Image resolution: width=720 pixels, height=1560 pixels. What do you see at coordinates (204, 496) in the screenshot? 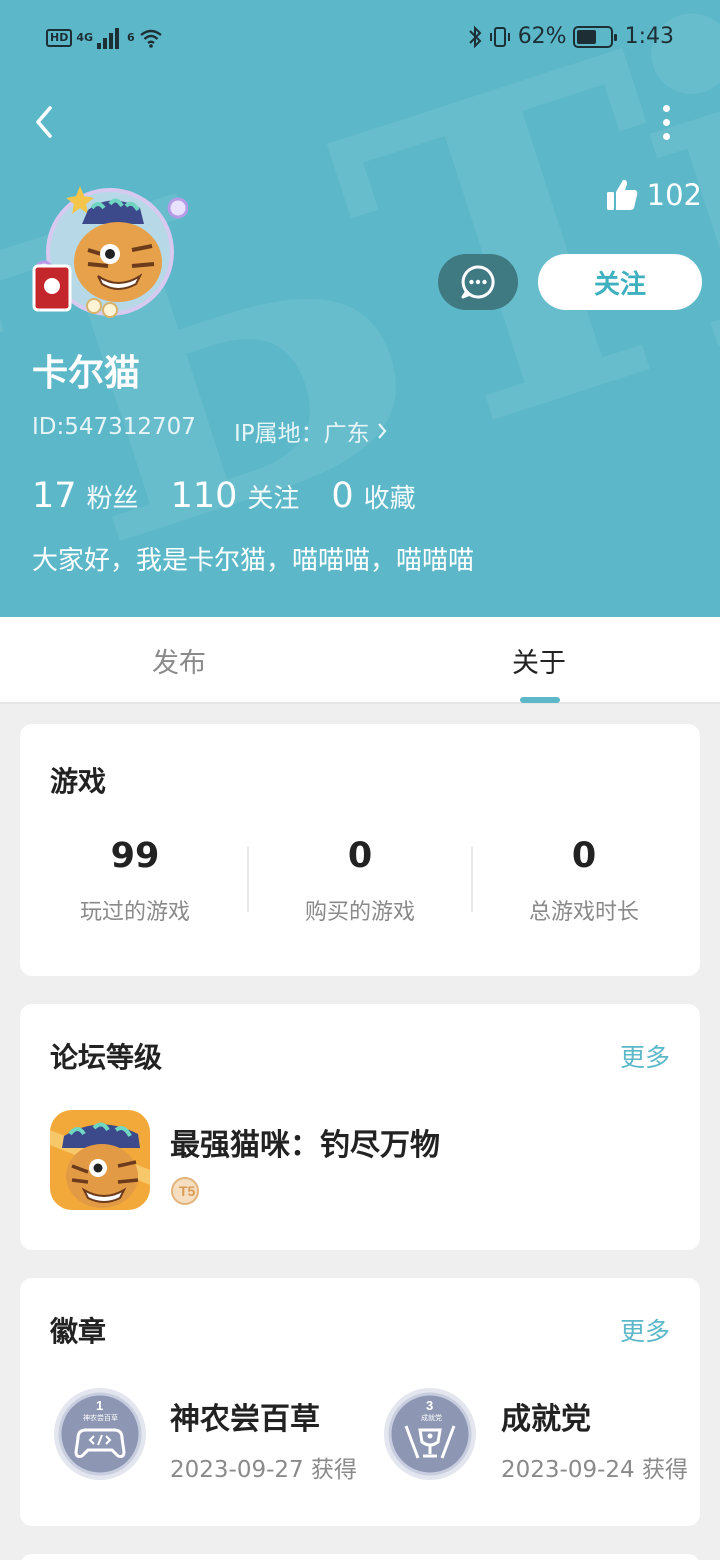
I see `following-count: 110` at bounding box center [204, 496].